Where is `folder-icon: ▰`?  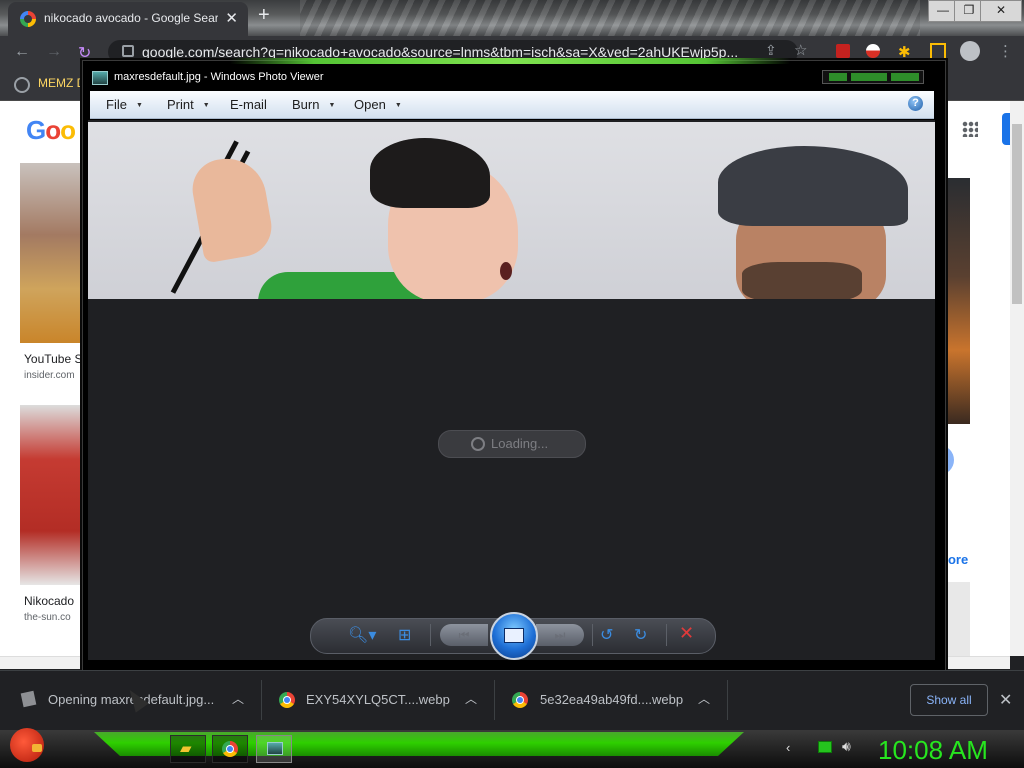 folder-icon: ▰ is located at coordinates (186, 748).